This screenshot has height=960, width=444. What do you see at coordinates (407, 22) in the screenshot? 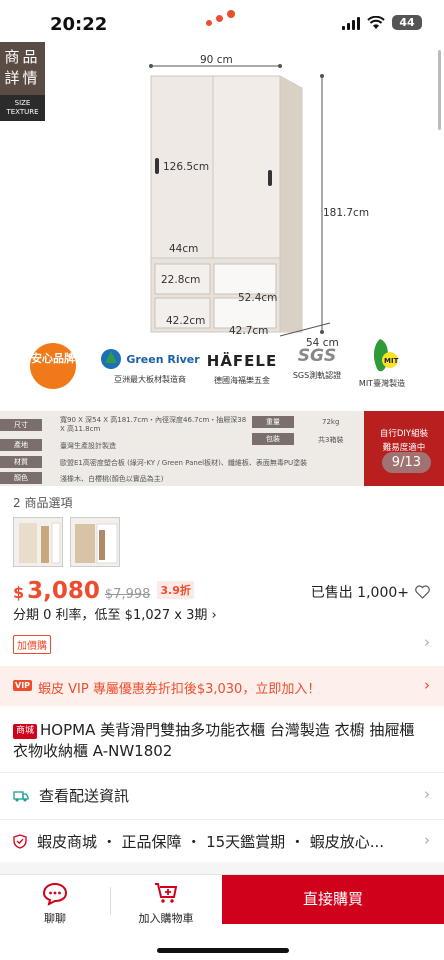
I see `battery-icon: 44` at bounding box center [407, 22].